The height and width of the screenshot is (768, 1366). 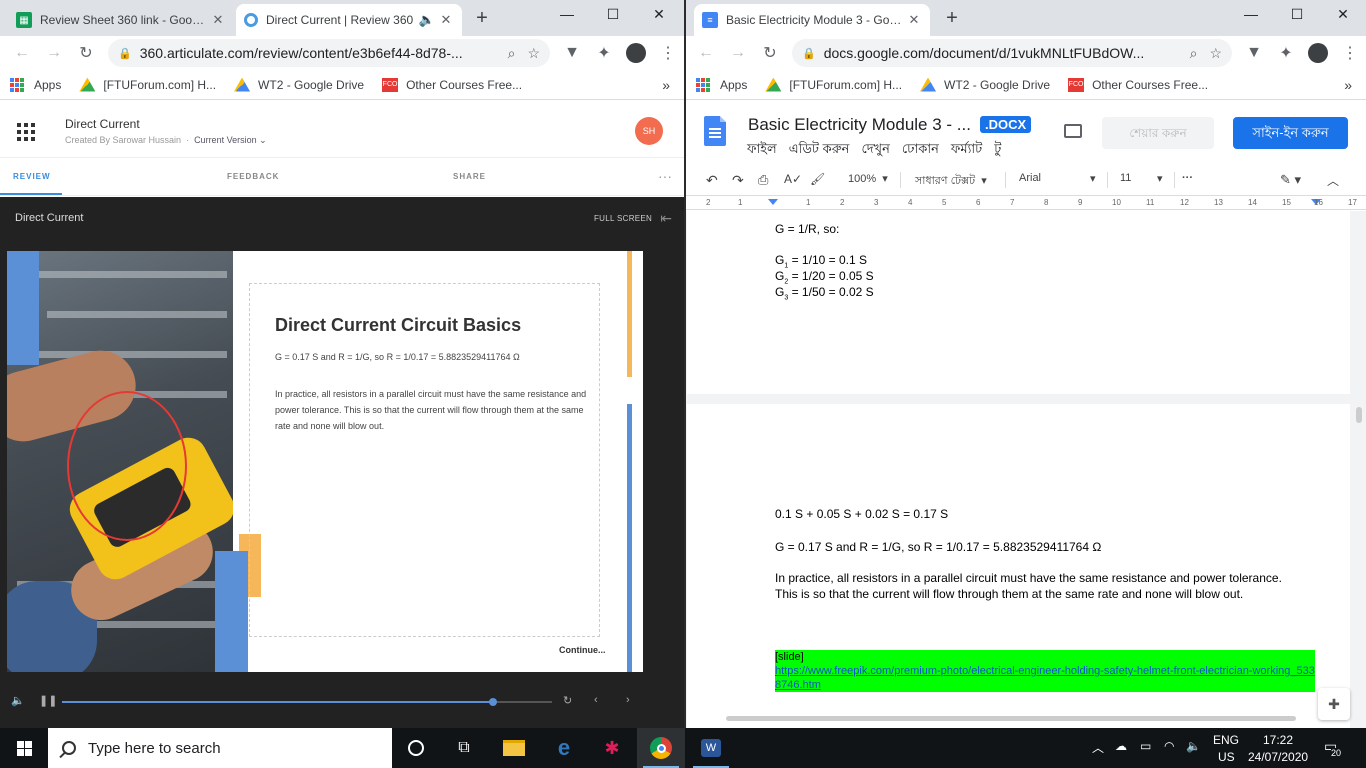 What do you see at coordinates (1030, 178) in the screenshot?
I see `font-select: Arial` at bounding box center [1030, 178].